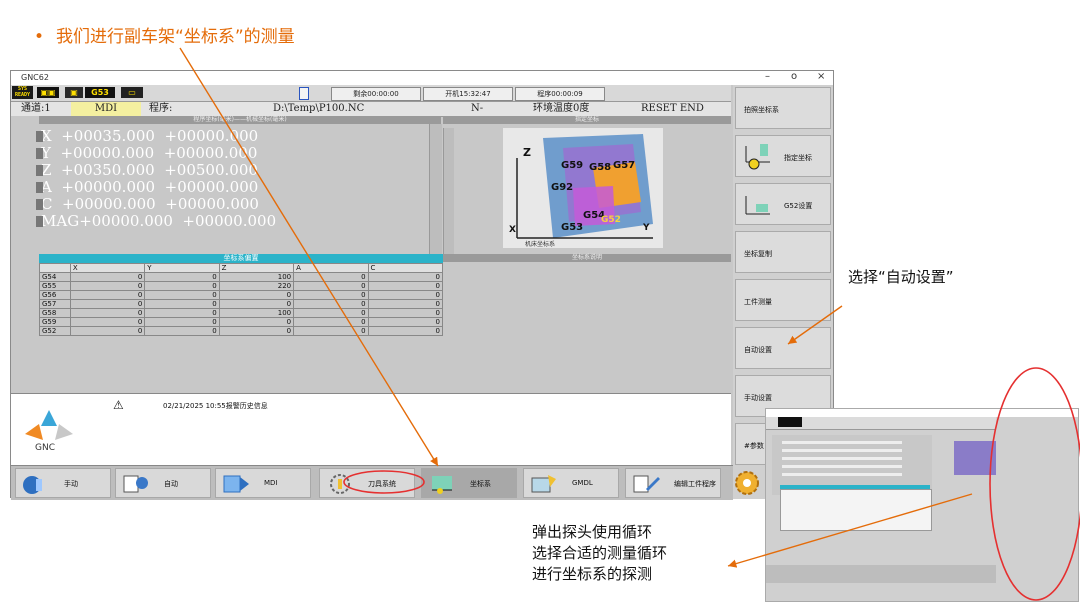 This screenshot has height=605, width=1080. What do you see at coordinates (163, 483) in the screenshot?
I see `auto-button: 自动` at bounding box center [163, 483].